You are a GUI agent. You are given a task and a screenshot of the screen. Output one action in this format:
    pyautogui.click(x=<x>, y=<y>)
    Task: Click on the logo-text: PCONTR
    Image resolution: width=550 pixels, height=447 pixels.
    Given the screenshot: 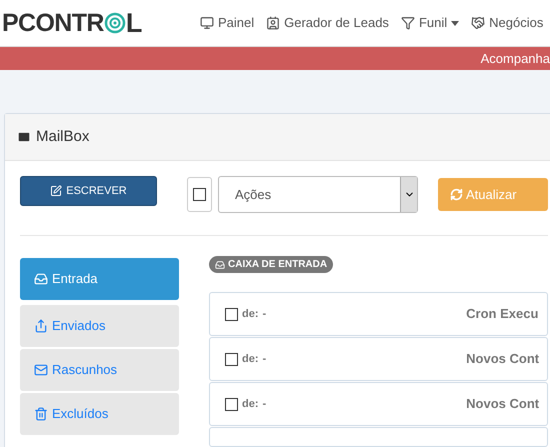 What is the action you would take?
    pyautogui.click(x=53, y=23)
    